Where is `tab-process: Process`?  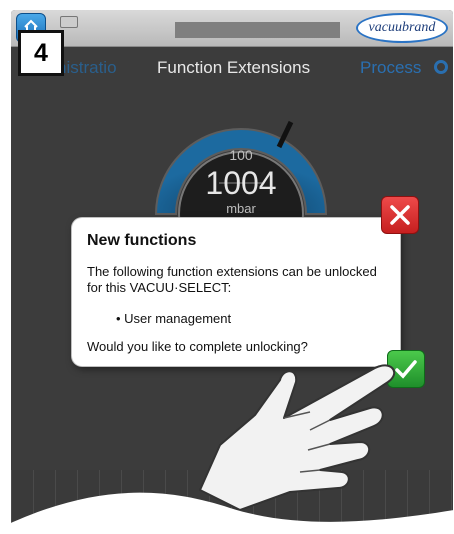
tab-process: Process is located at coordinates (390, 68).